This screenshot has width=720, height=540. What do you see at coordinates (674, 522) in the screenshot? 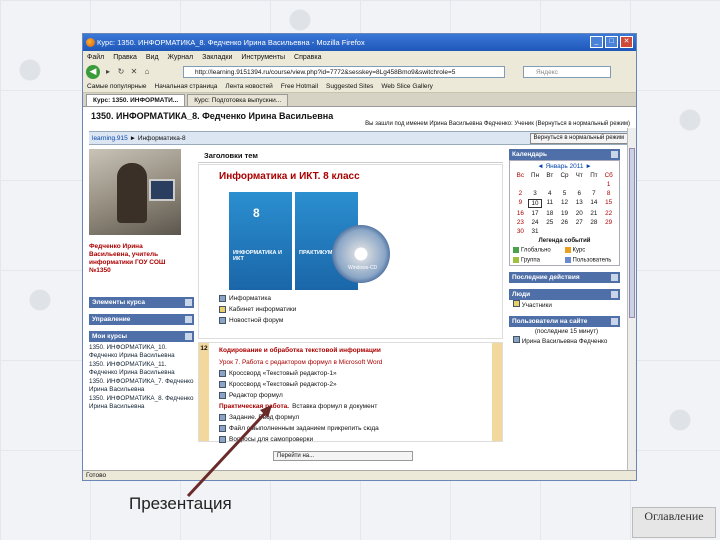
I see `toc-button: Оглавление` at bounding box center [674, 522].